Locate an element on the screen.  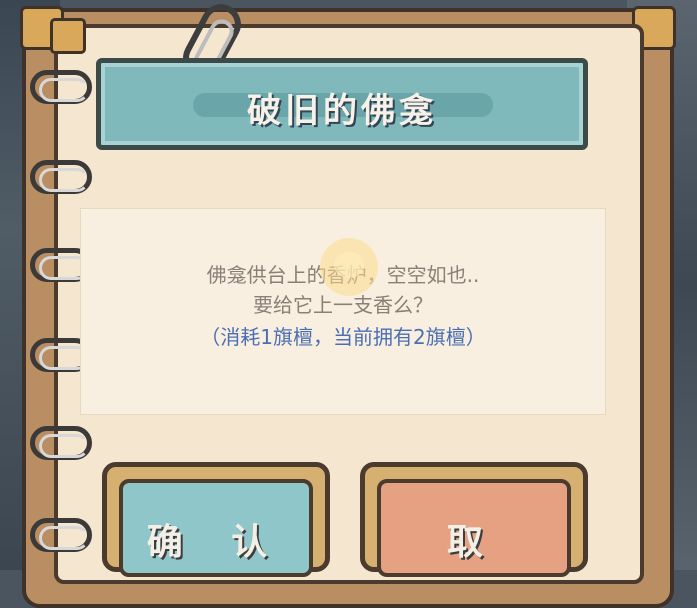
watermark-logo is located at coordinates (349, 267).